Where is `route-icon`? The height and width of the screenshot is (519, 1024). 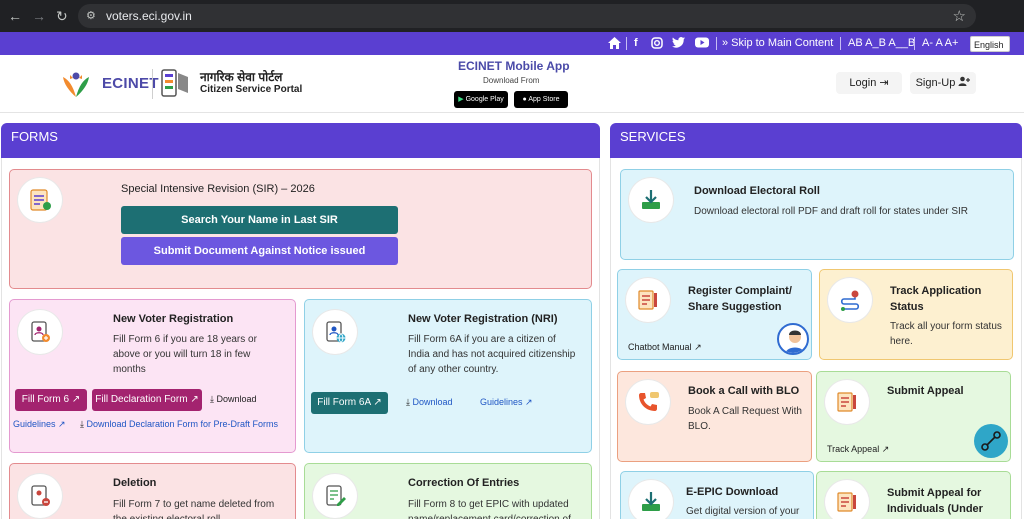 route-icon is located at coordinates (991, 441).